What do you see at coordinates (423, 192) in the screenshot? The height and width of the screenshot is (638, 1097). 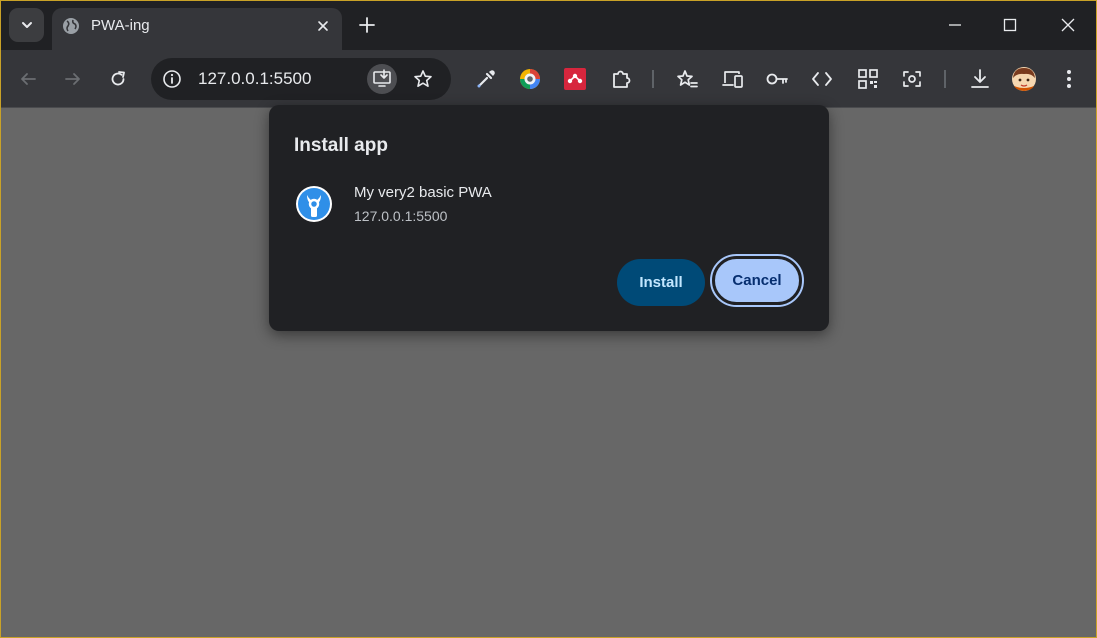 I see `app-name: My very2 basic PWA` at bounding box center [423, 192].